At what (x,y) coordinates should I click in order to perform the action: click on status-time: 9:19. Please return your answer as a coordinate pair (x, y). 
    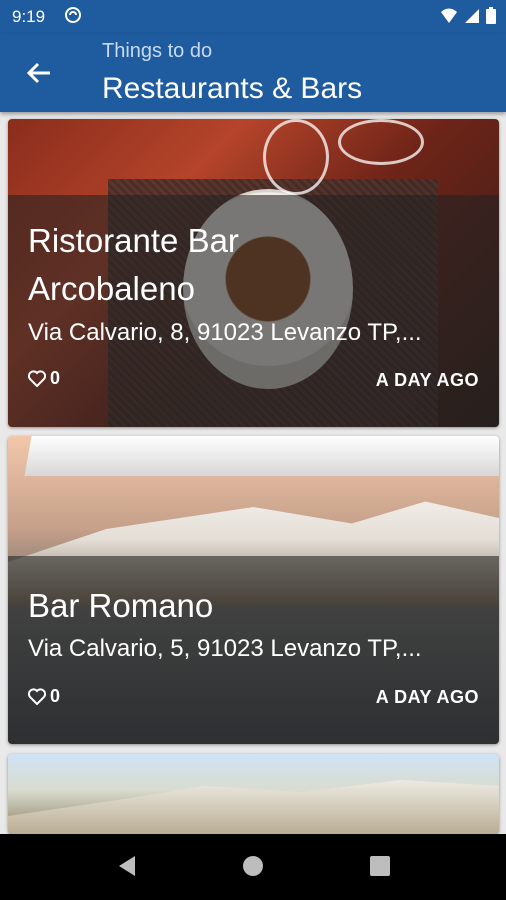
    Looking at the image, I should click on (29, 16).